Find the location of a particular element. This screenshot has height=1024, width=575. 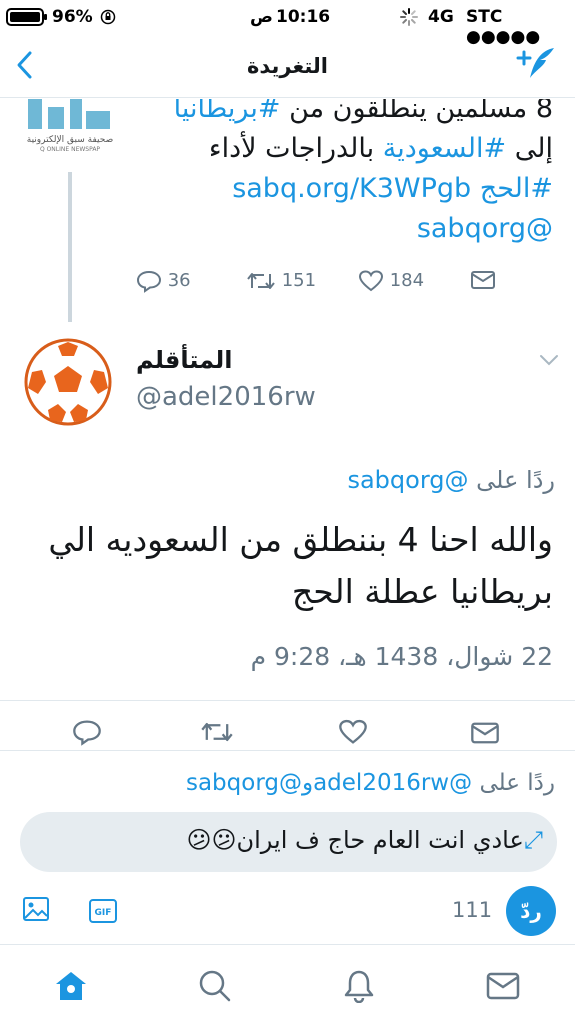

bell-icon is located at coordinates (359, 987).